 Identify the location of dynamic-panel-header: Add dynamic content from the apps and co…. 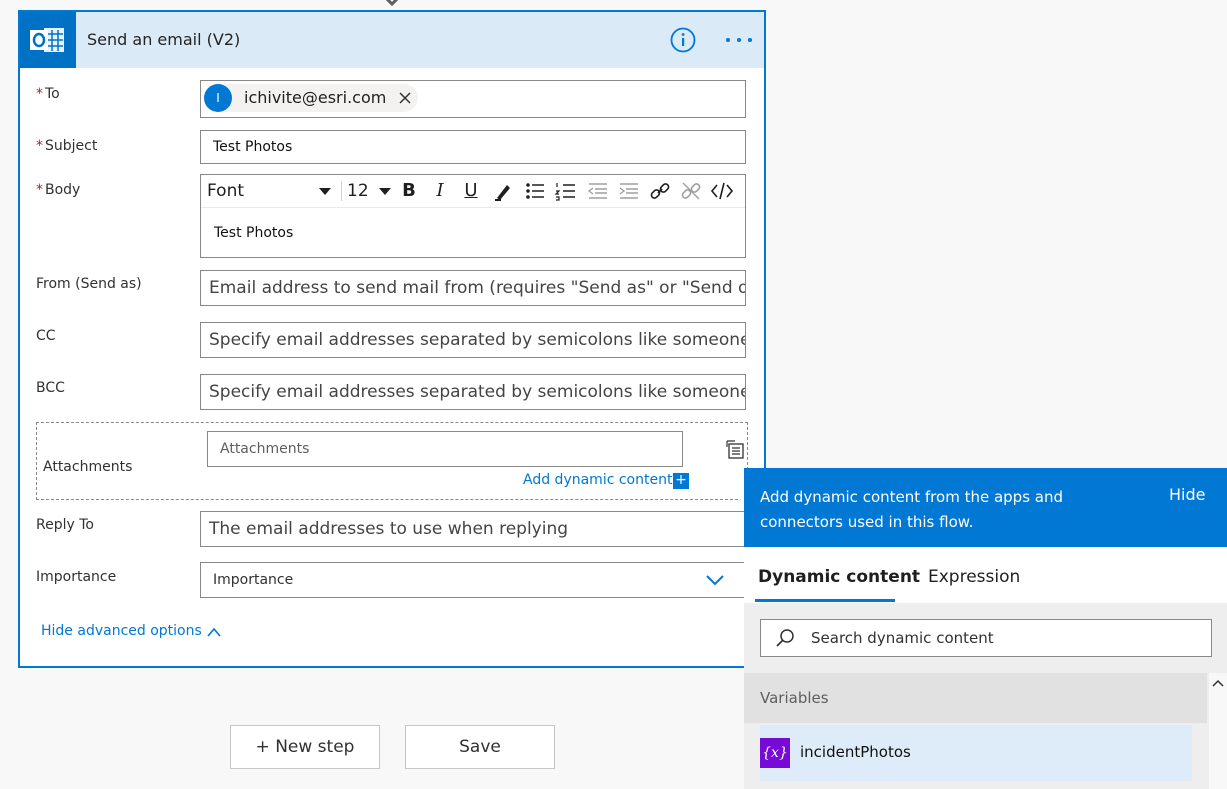
(985, 507).